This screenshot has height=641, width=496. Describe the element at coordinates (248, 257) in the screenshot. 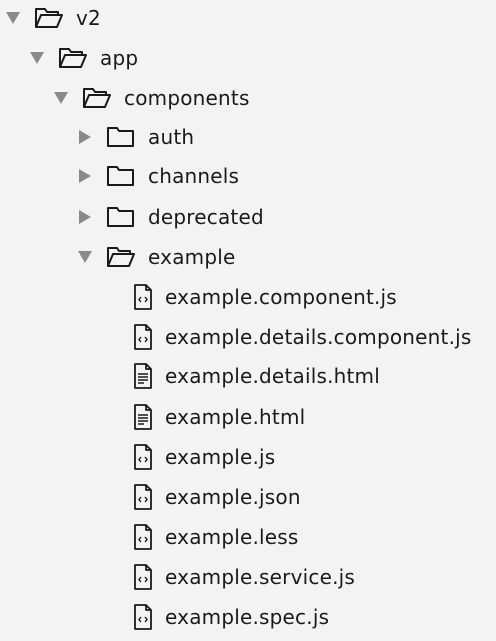

I see `tree-item-example: example` at that location.